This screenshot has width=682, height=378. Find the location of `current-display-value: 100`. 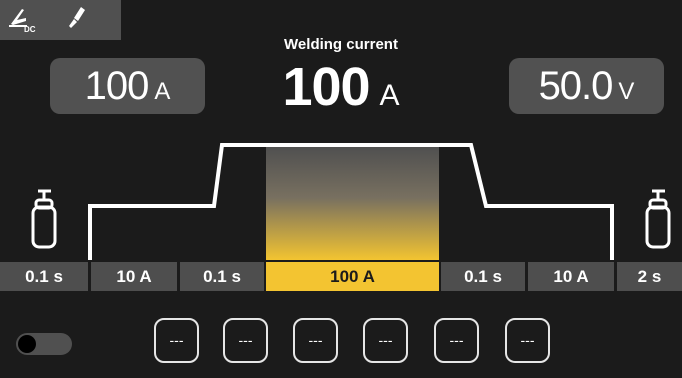

current-display-value: 100 is located at coordinates (117, 86).